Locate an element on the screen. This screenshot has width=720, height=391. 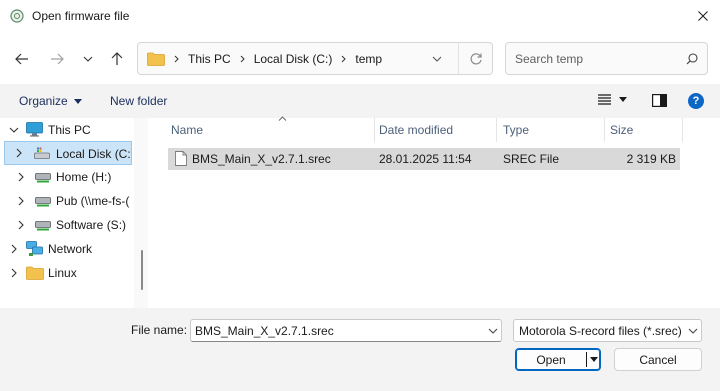
arrow-right-icon is located at coordinates (57, 59).